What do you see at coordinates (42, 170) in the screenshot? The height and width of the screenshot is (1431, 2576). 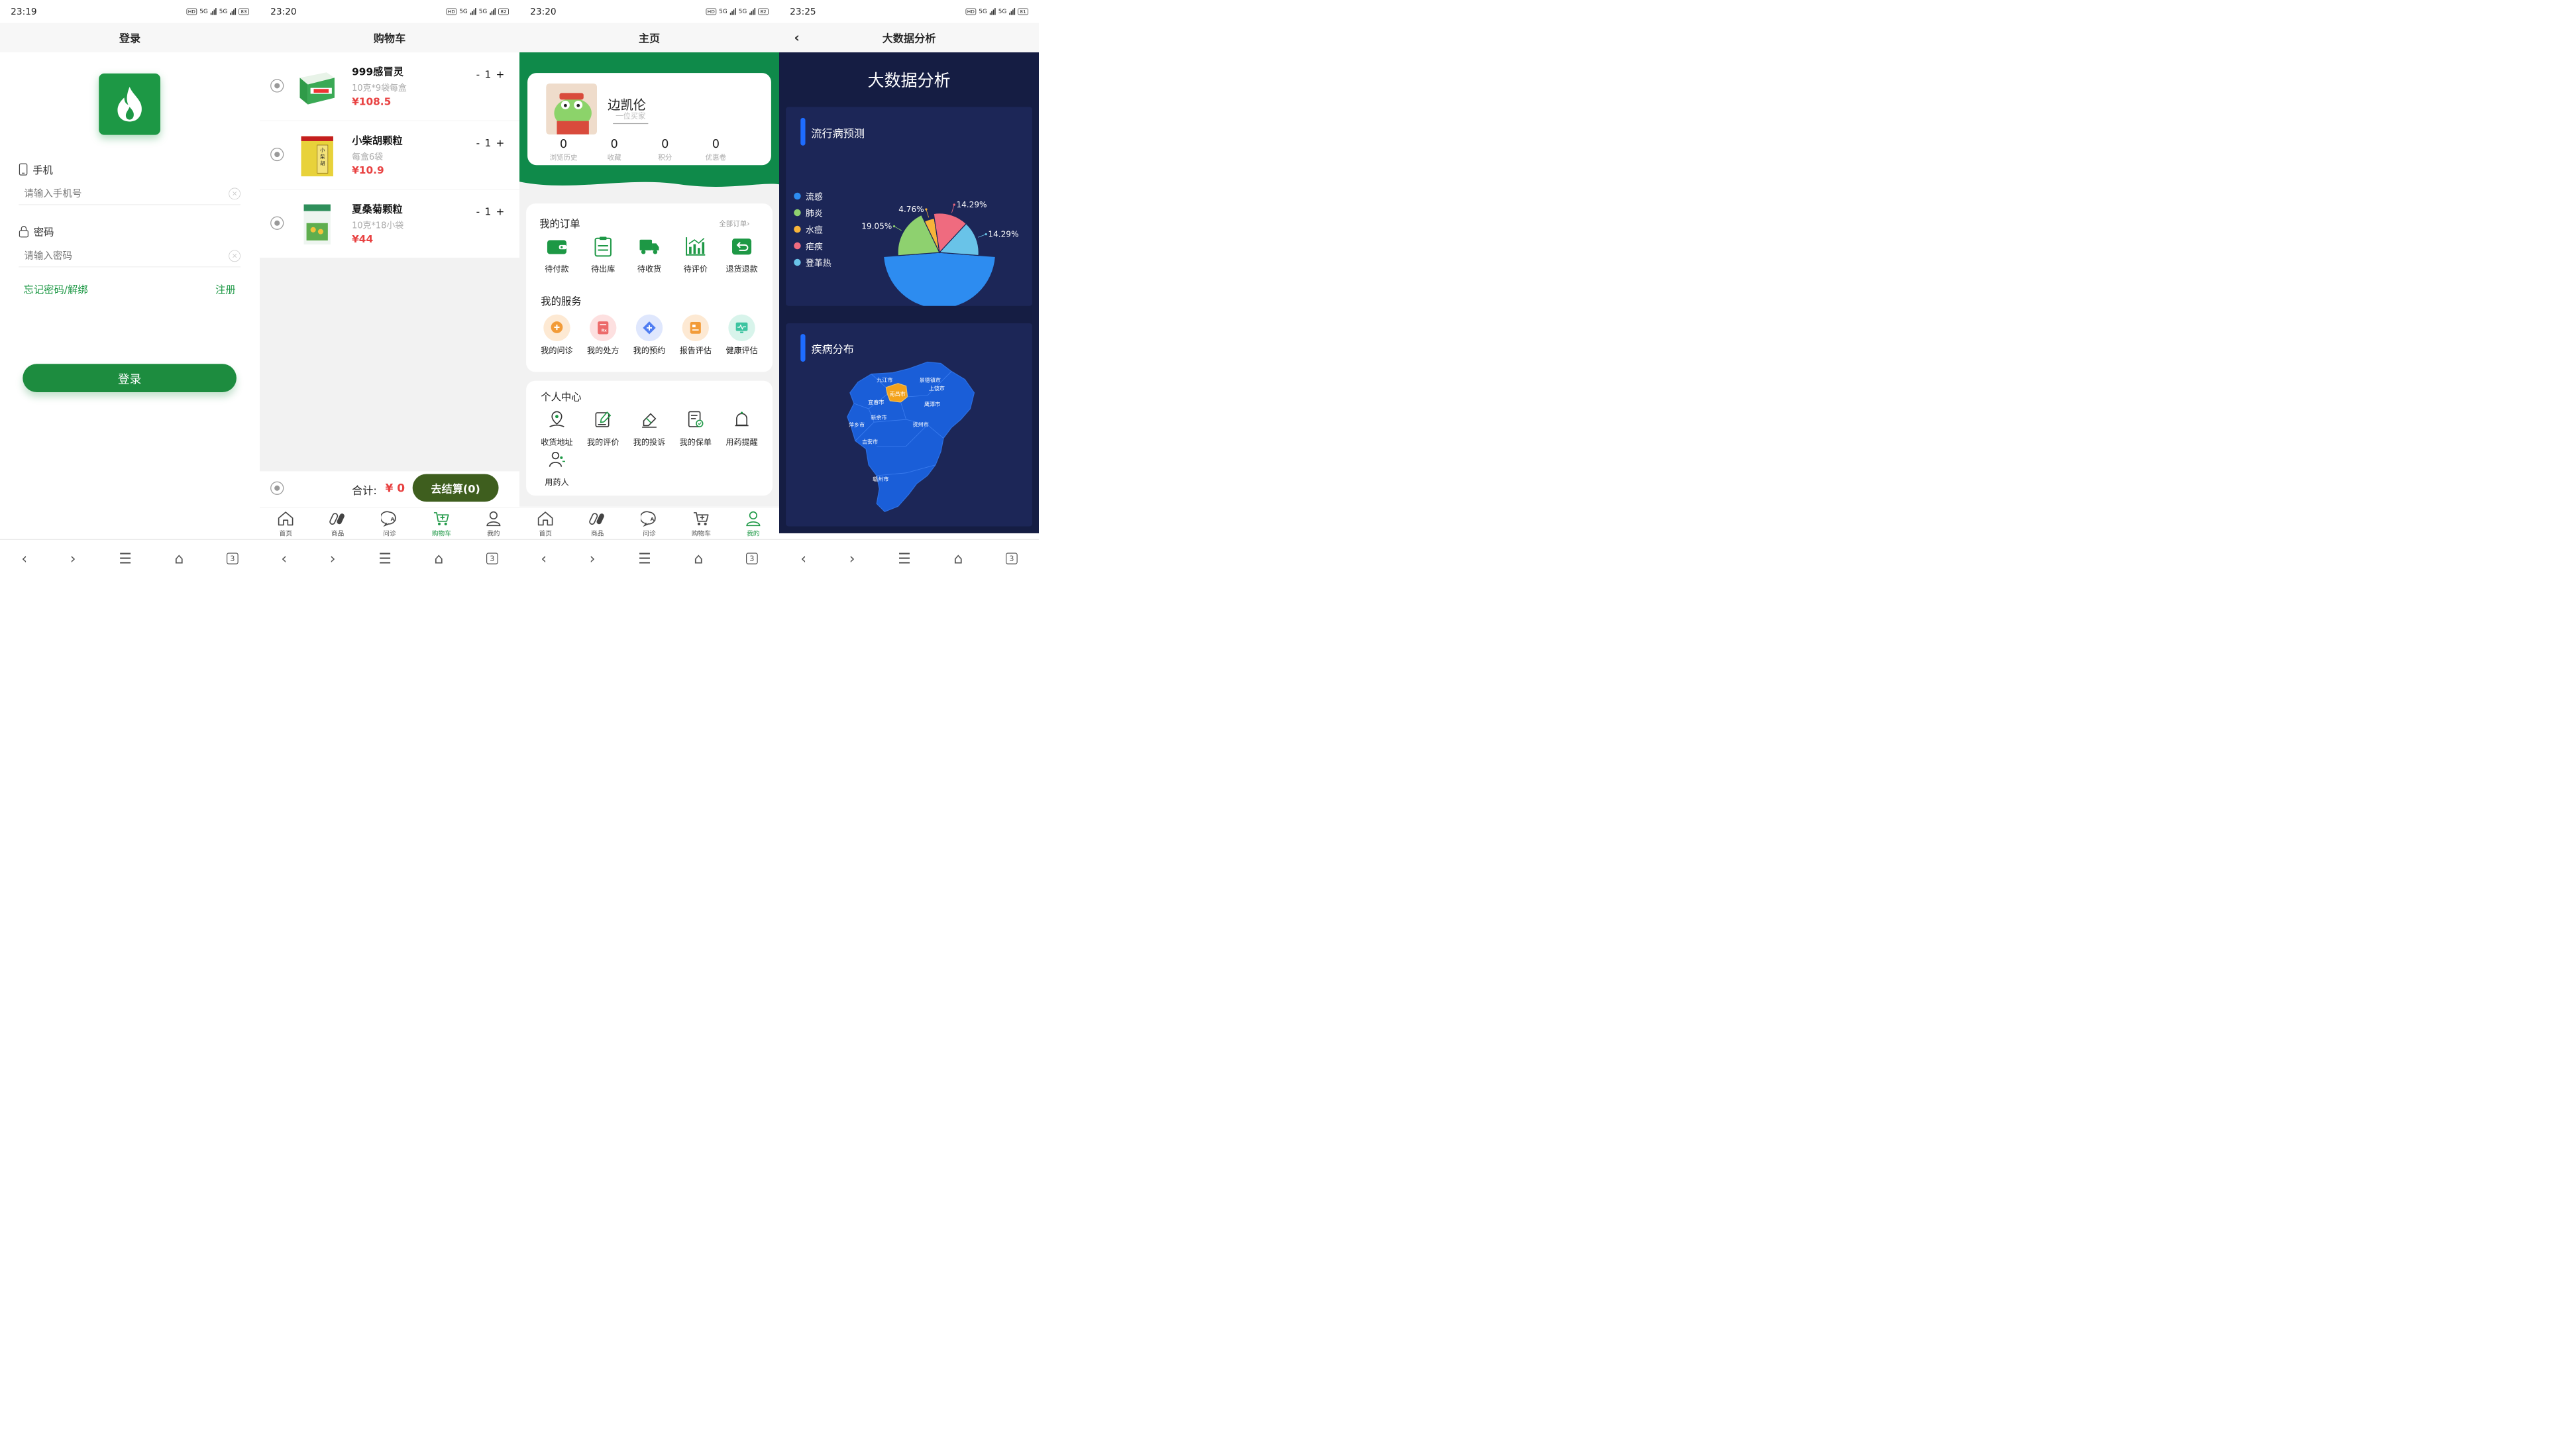 I see `phone-label-text: 手机` at bounding box center [42, 170].